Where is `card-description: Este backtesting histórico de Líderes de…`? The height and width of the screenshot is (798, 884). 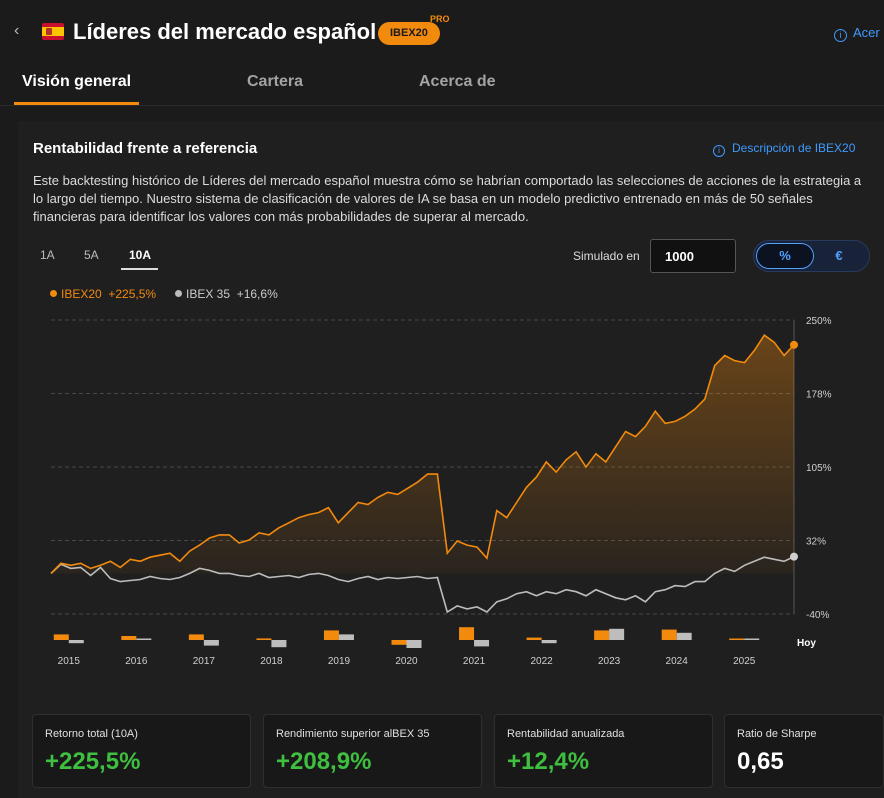 card-description: Este backtesting histórico de Líderes de… is located at coordinates (447, 198).